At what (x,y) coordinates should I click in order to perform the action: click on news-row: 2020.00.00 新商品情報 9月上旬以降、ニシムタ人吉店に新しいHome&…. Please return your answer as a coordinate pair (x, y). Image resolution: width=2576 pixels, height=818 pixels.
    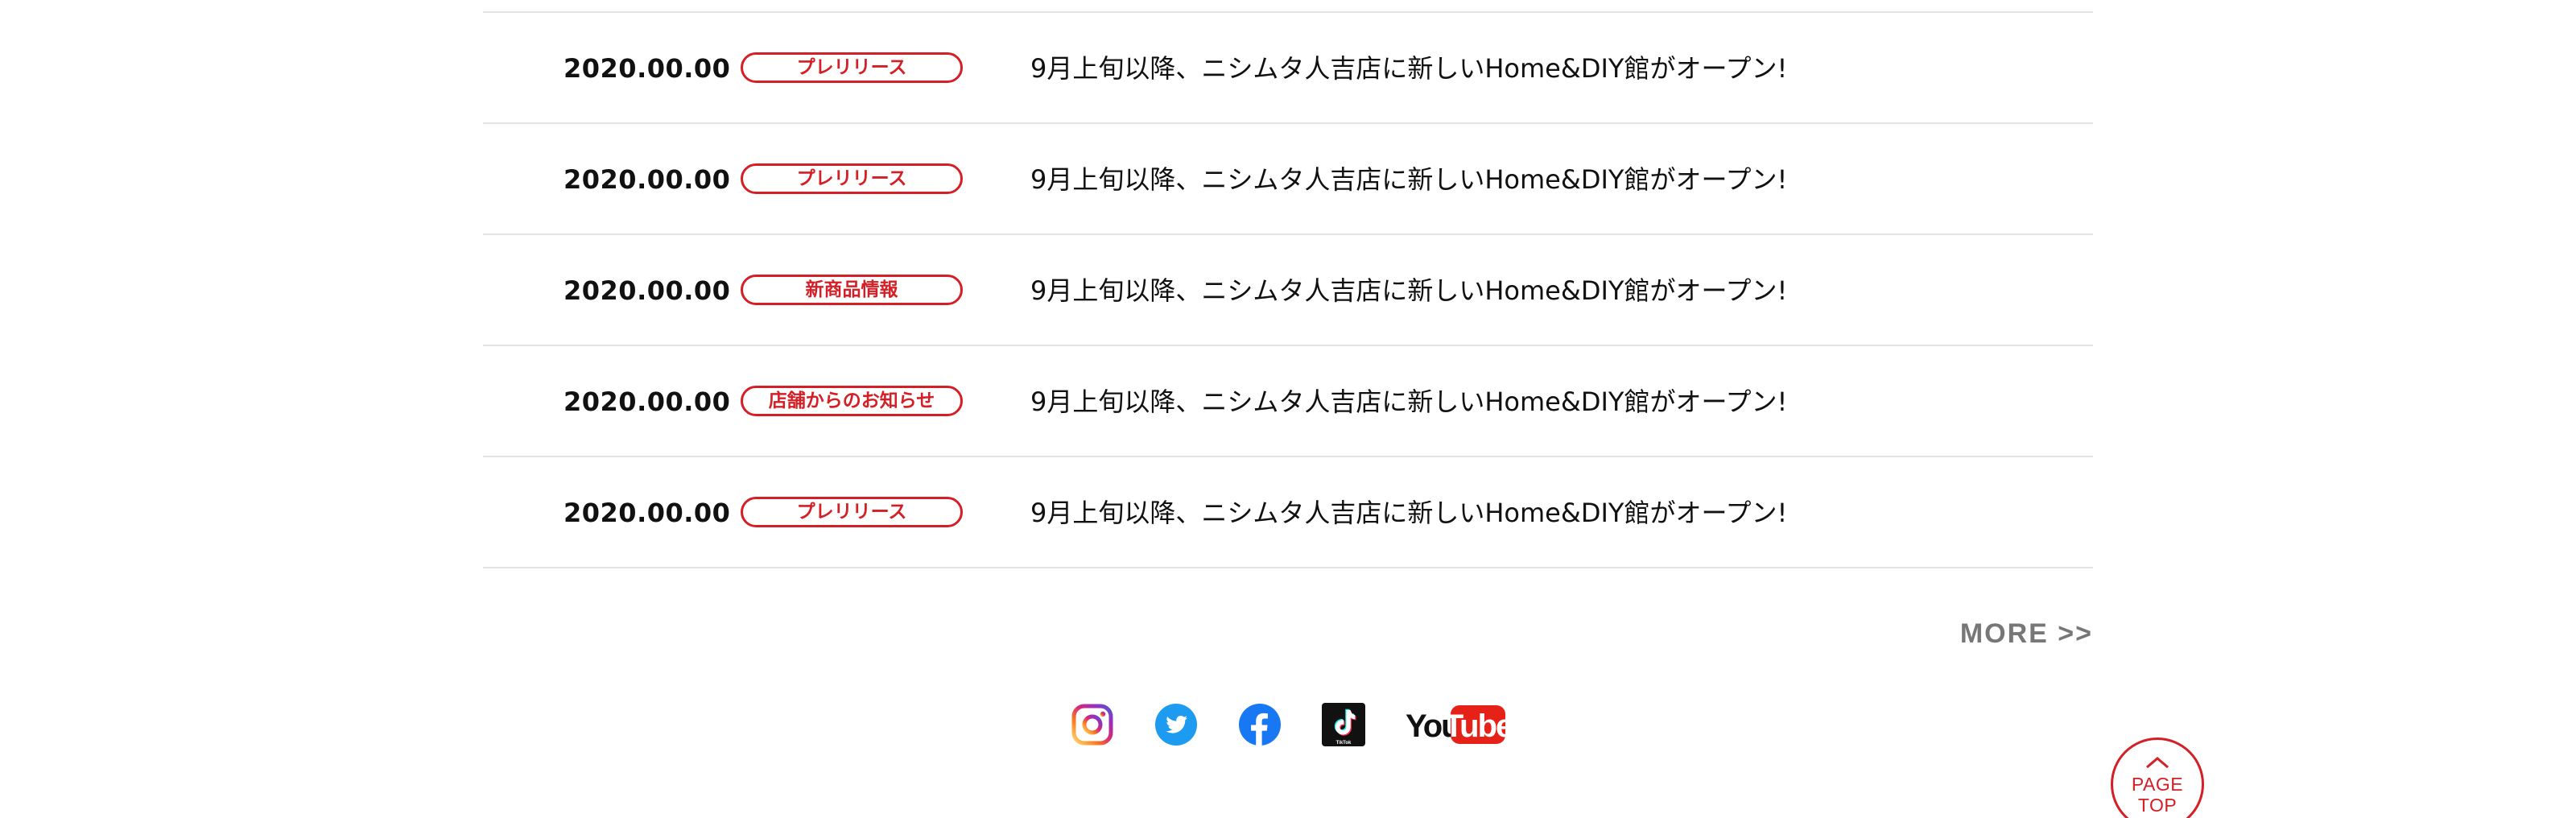
    Looking at the image, I should click on (1288, 290).